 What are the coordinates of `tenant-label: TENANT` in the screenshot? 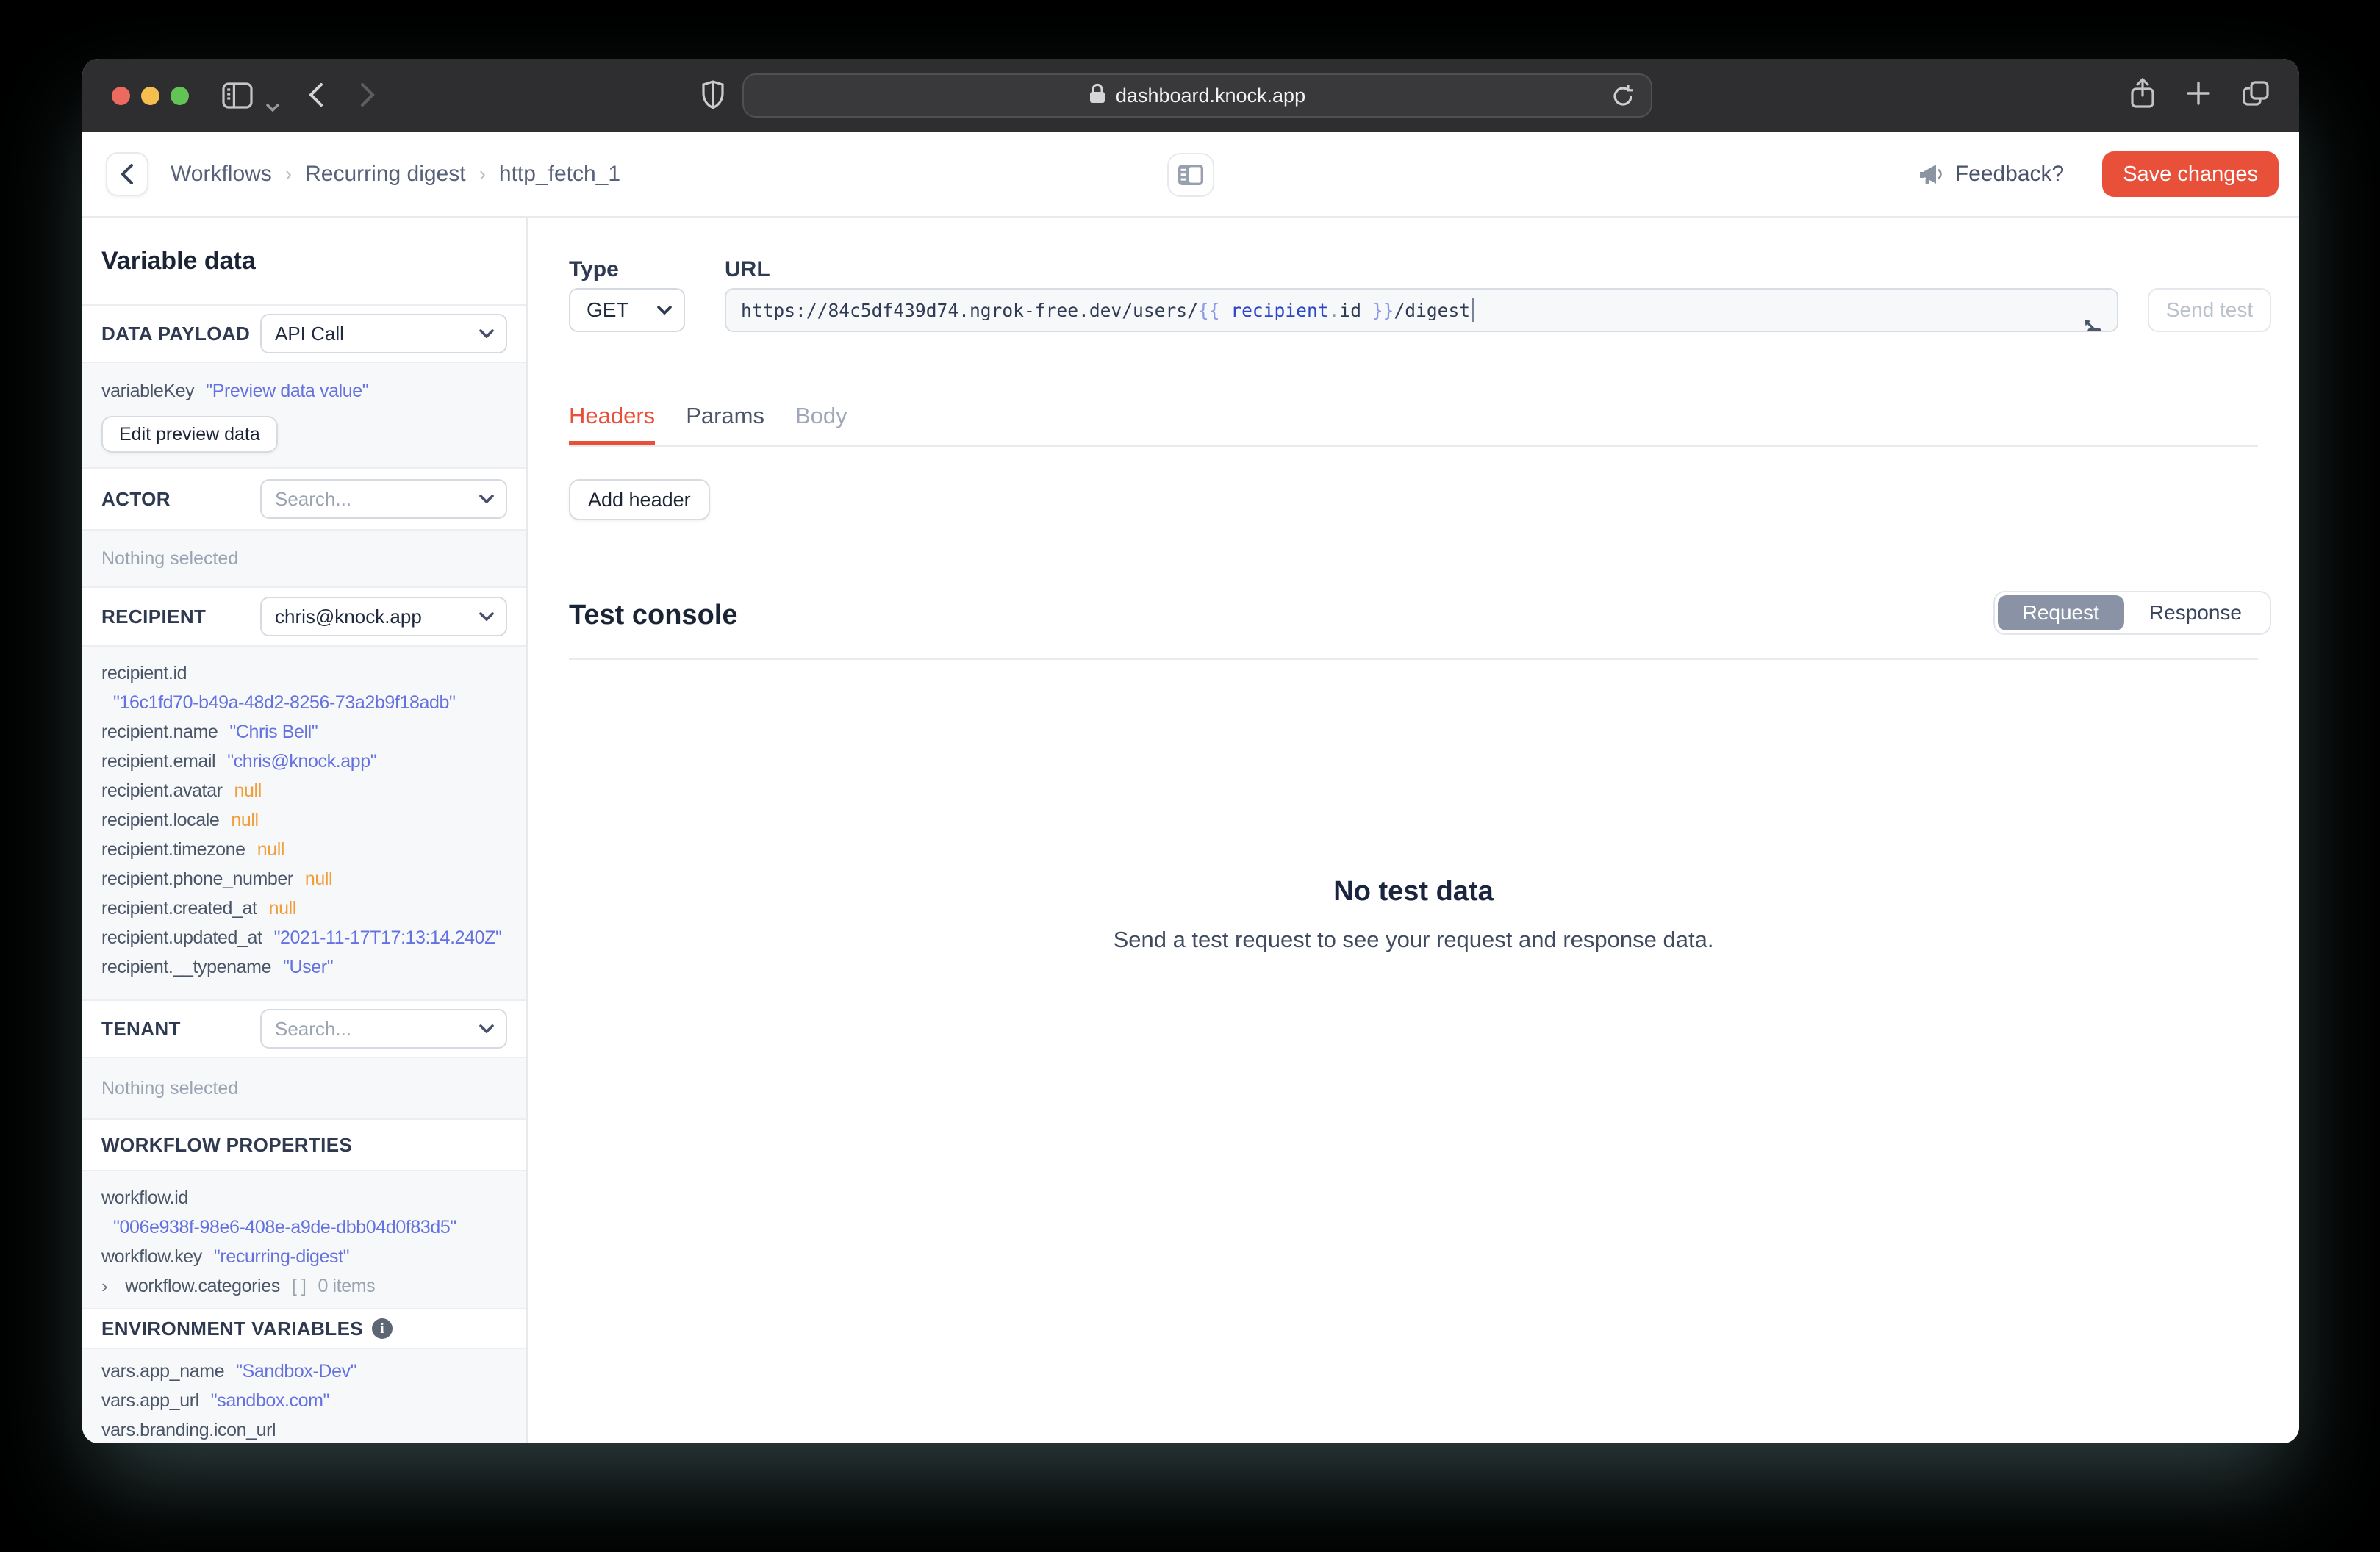 It's located at (141, 1028).